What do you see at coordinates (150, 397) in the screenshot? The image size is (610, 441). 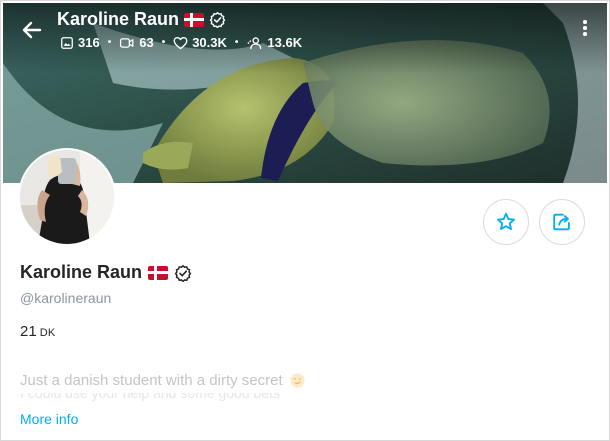 I see `bio-line-2: I could use your help and some good bets` at bounding box center [150, 397].